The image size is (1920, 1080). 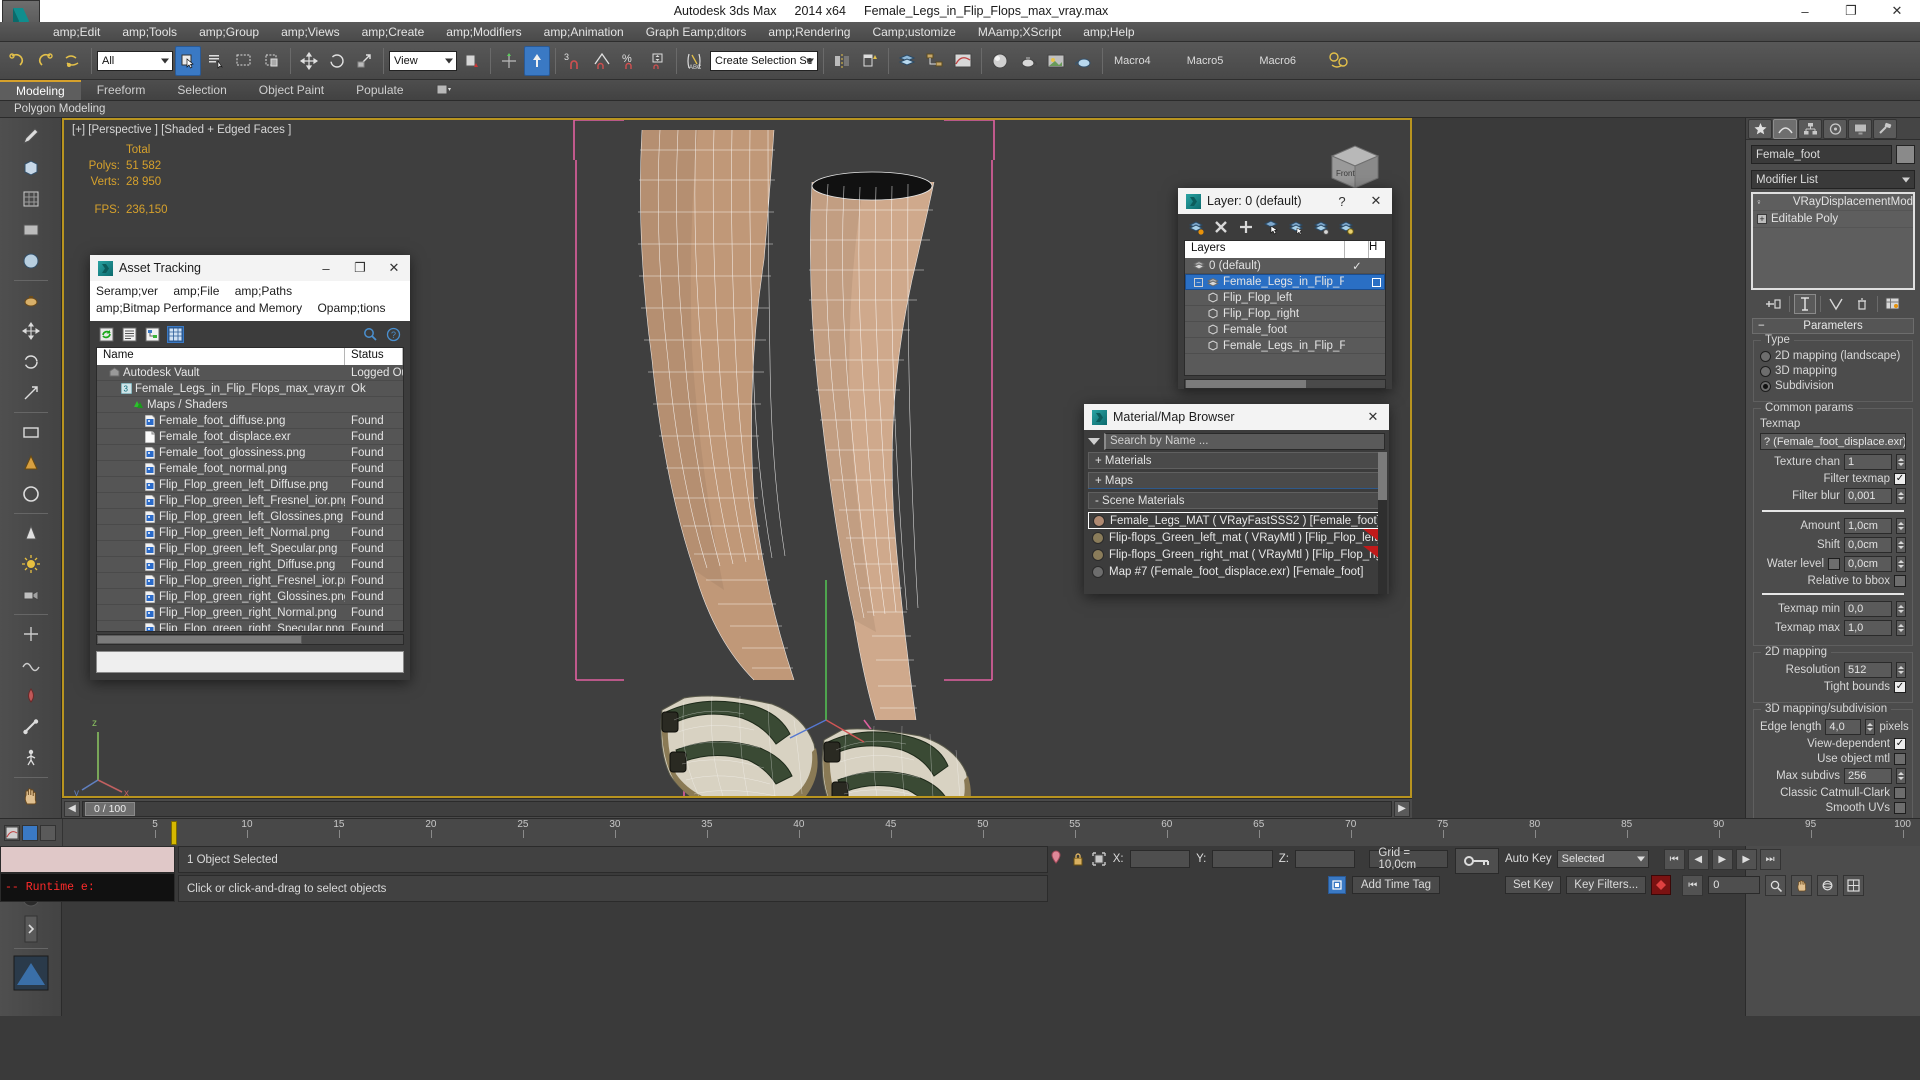 I want to click on asset-table-row: Flip_Flop_green_right_Normal.png Found, so click(x=250, y=613).